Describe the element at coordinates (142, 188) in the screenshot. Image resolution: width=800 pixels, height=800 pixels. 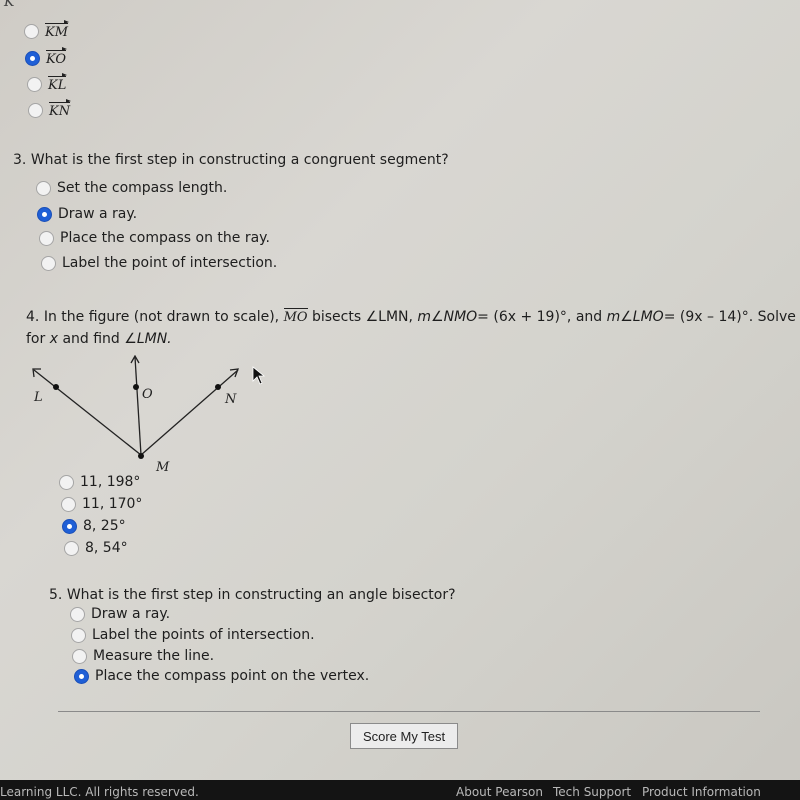
I see `option-label: Set the compass length.` at that location.